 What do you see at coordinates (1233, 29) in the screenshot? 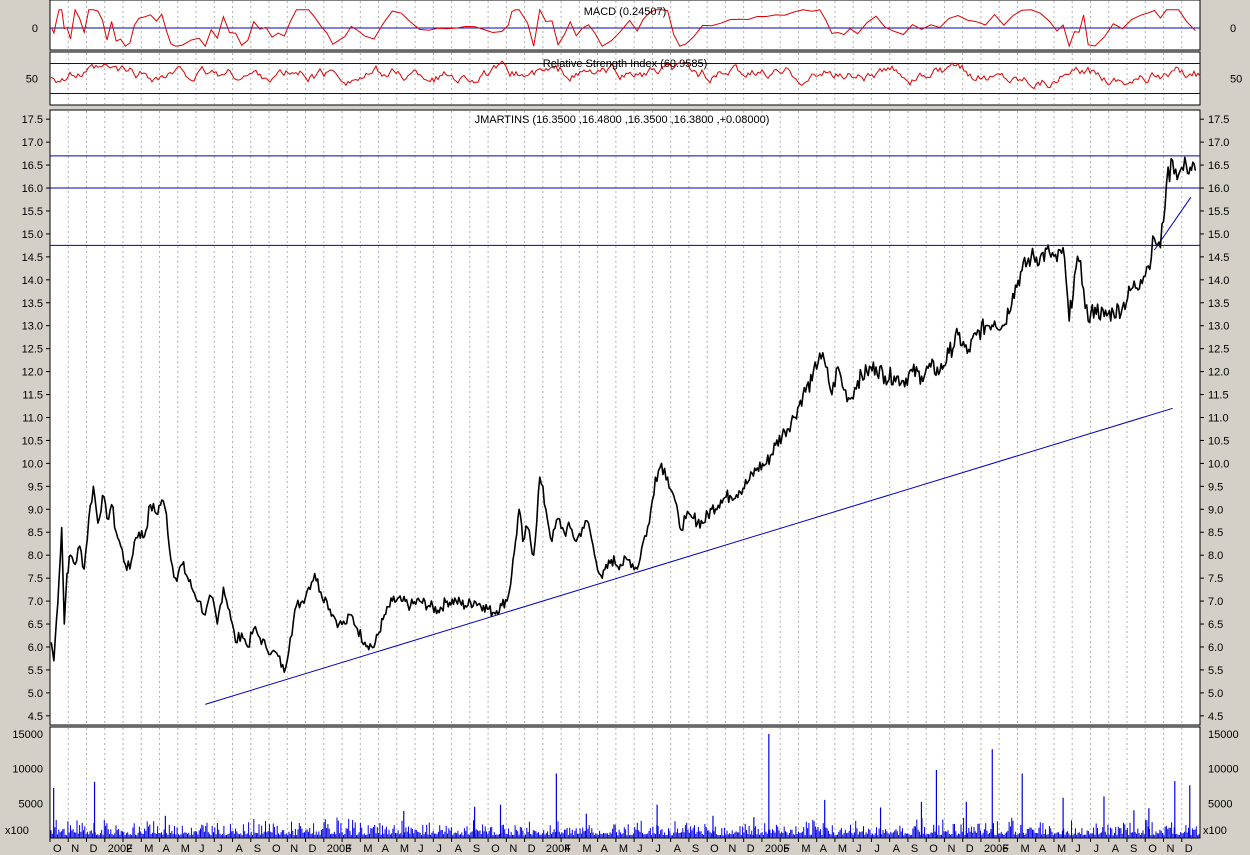
I see `macd-y-label-right: 0` at bounding box center [1233, 29].